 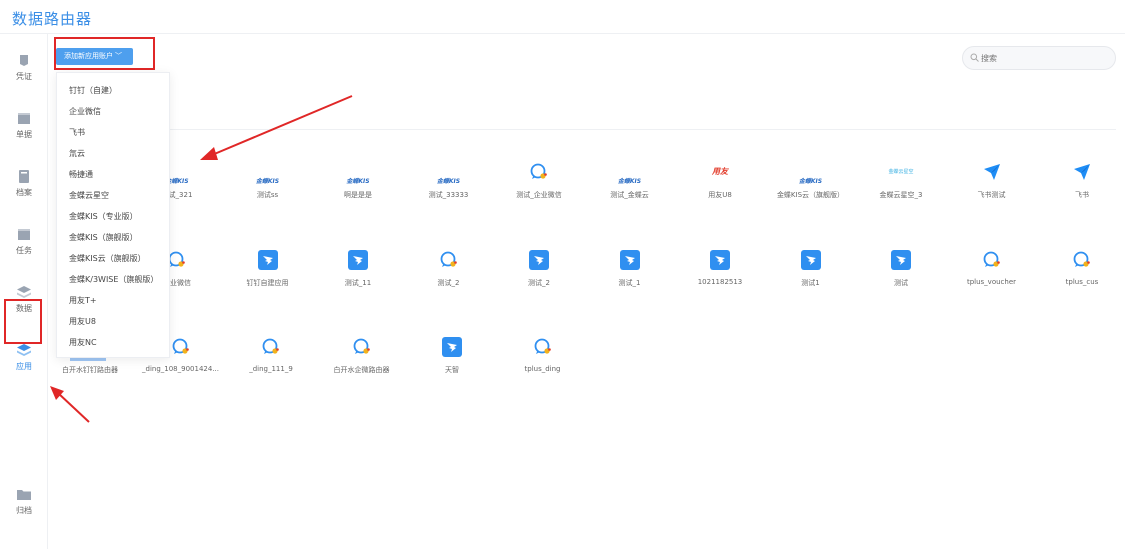 What do you see at coordinates (901, 195) in the screenshot?
I see `app-card-label: 金蝶云星空_3` at bounding box center [901, 195].